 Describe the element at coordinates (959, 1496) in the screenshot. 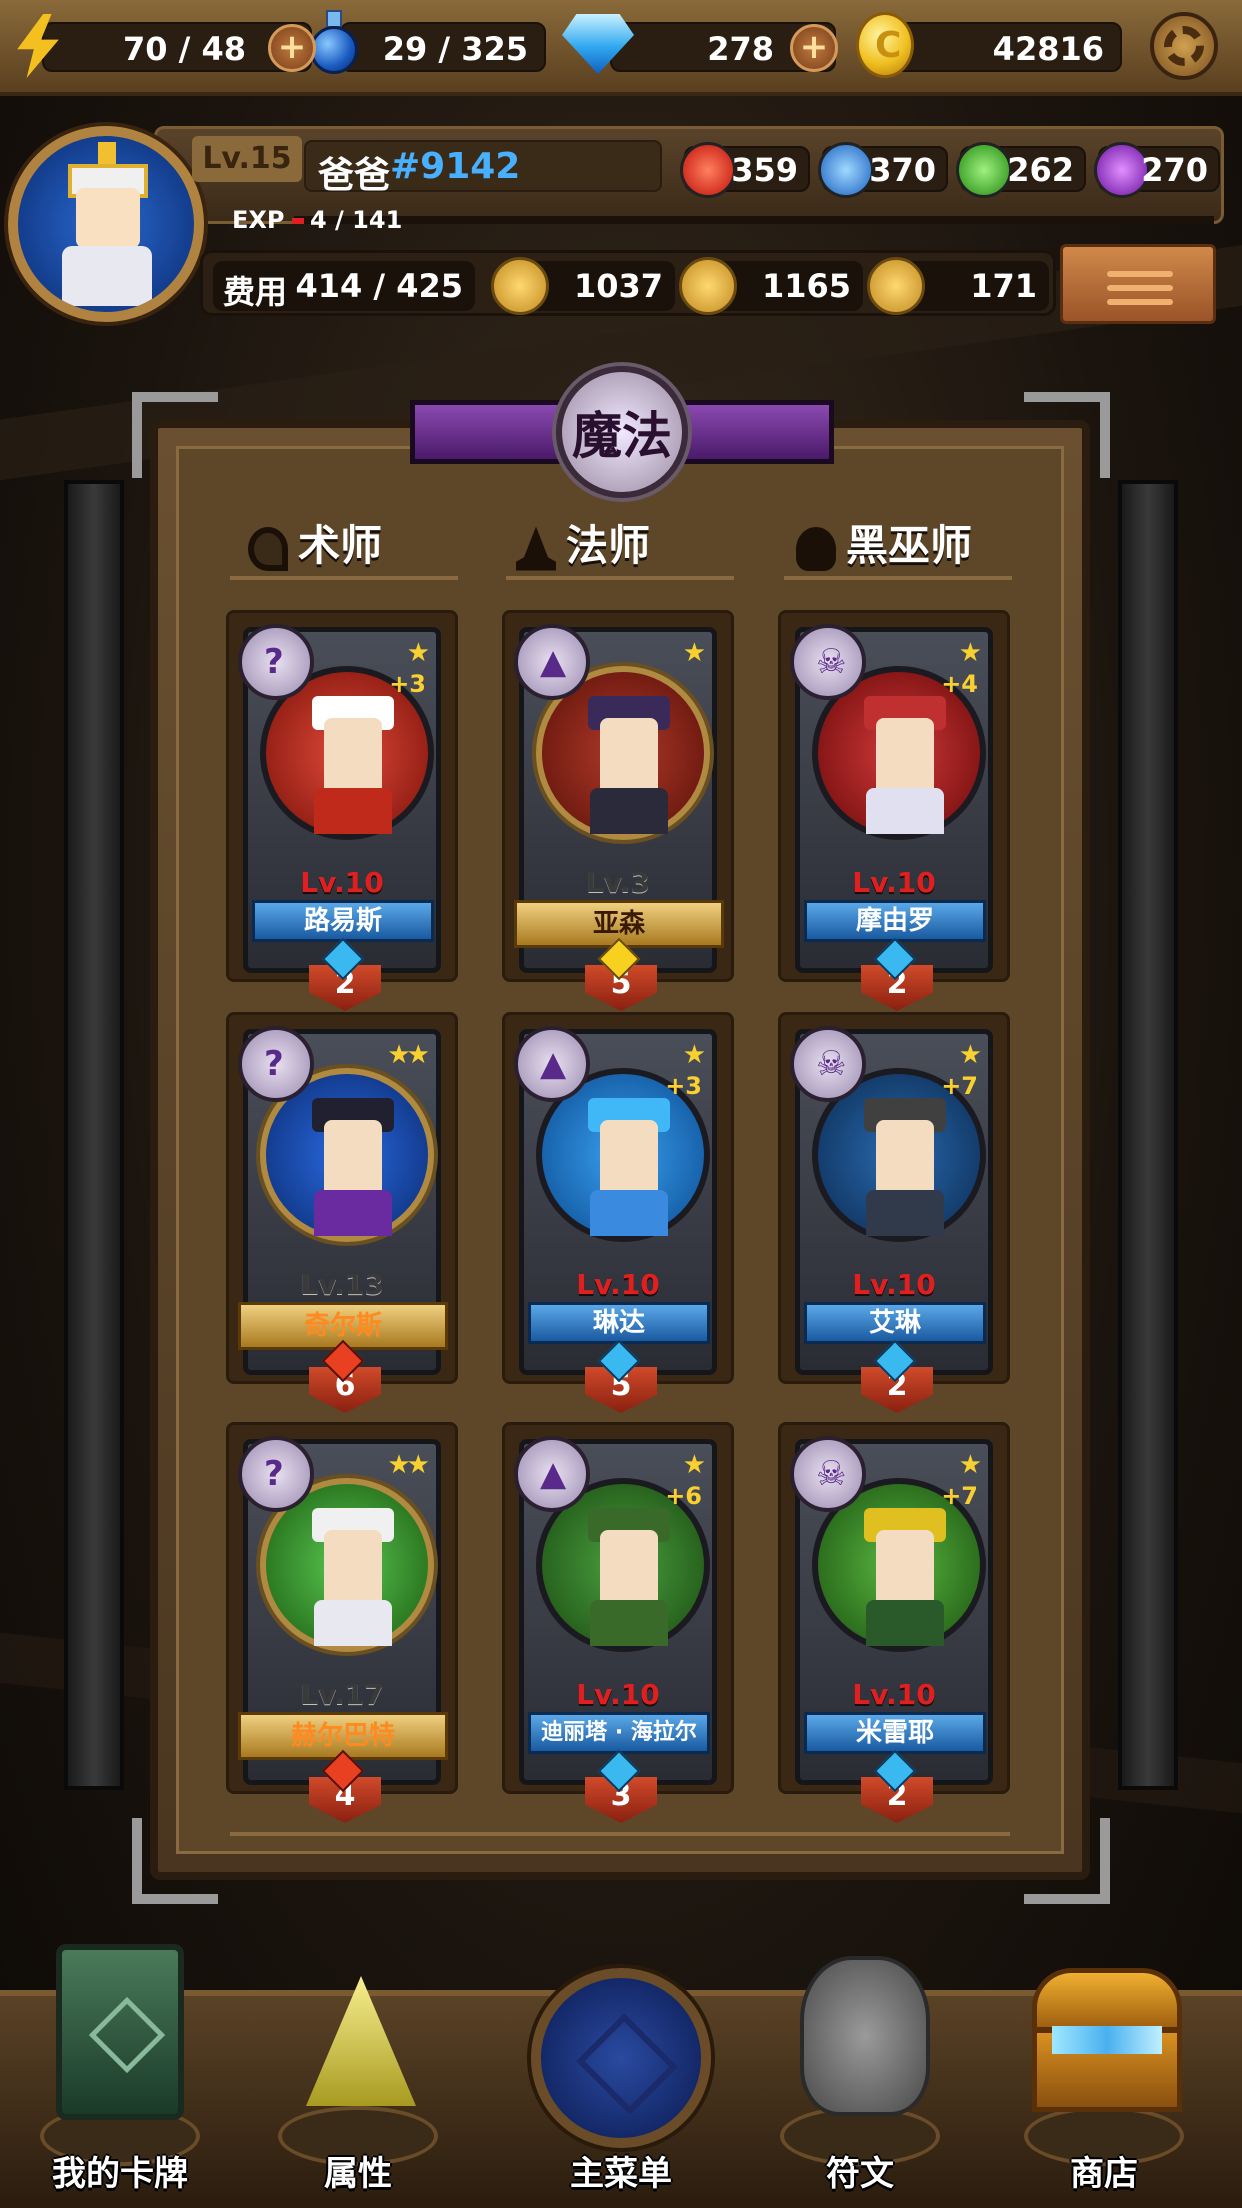

I see `enhance-level: +7` at that location.